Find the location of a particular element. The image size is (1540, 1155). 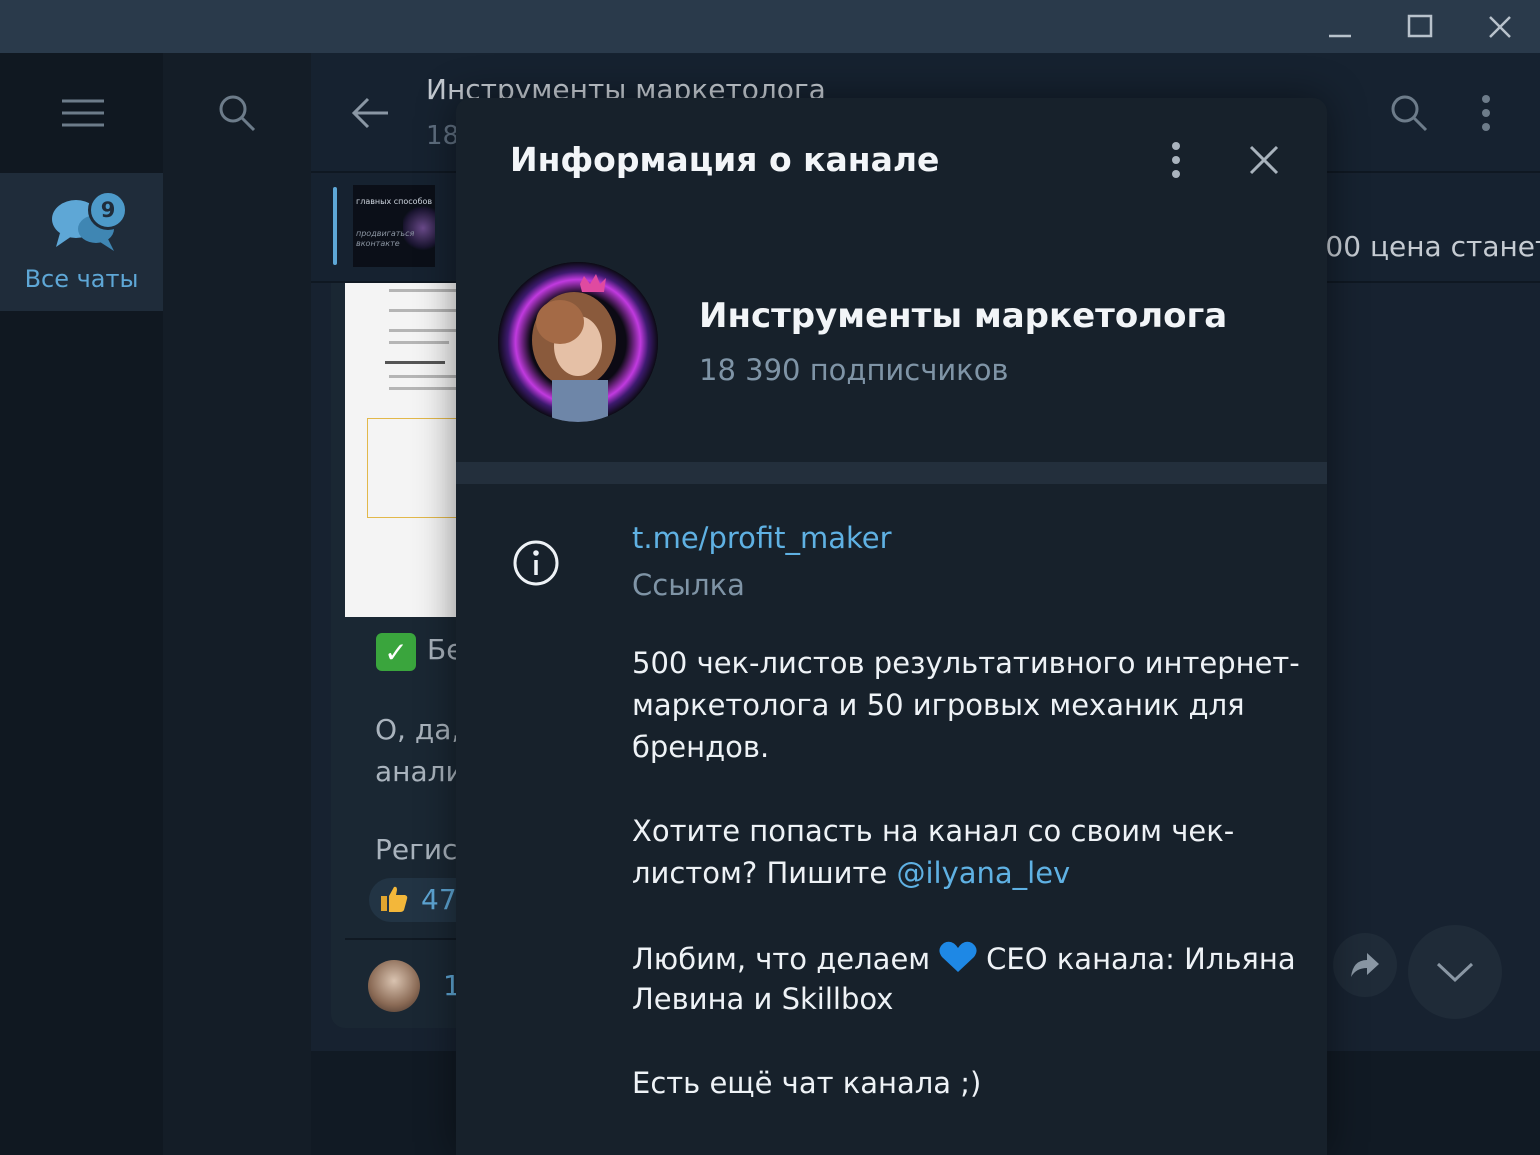

window-close-button is located at coordinates (1500, 26).